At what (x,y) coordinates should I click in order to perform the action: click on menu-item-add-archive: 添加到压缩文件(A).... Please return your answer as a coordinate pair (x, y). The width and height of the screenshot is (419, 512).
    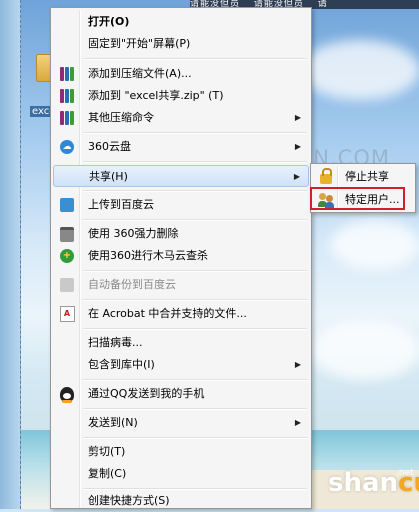
    Looking at the image, I should click on (181, 74).